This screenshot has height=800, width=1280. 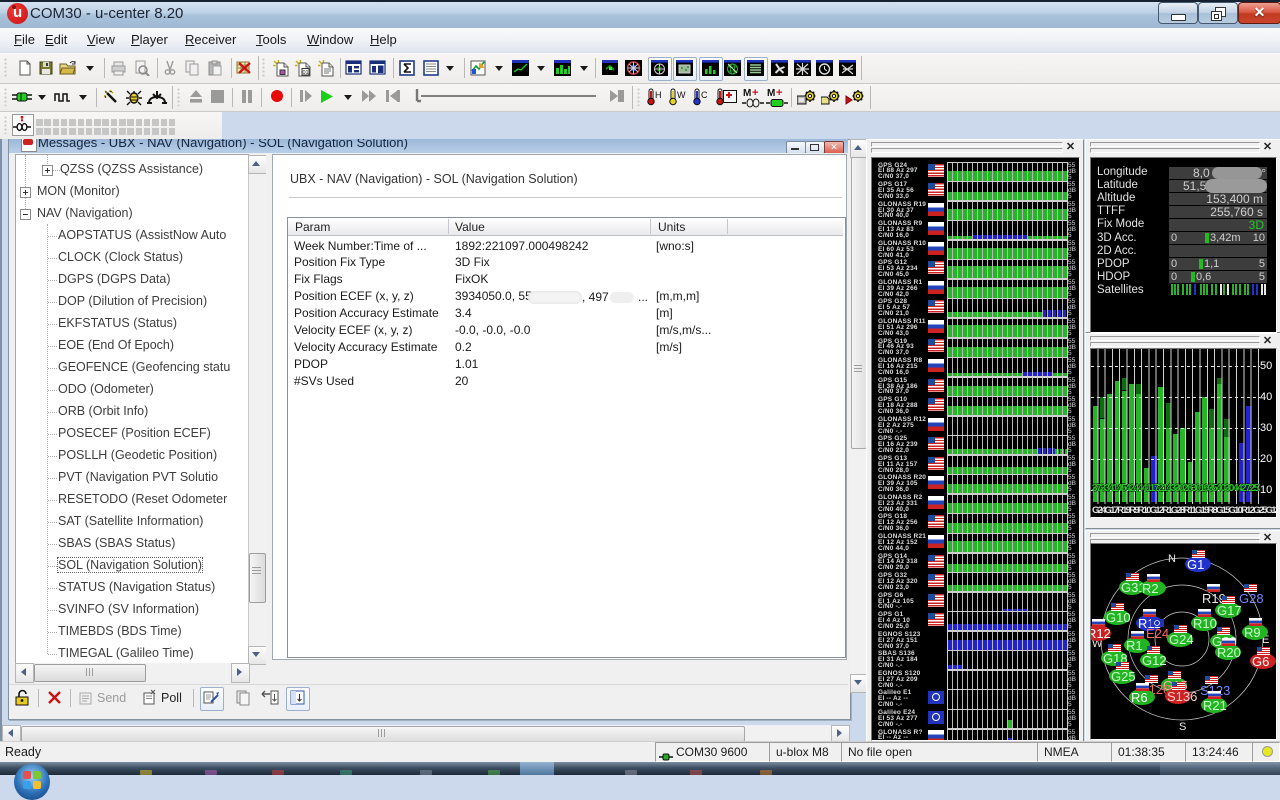 I want to click on svg-text: G1, so click(x=1195, y=564).